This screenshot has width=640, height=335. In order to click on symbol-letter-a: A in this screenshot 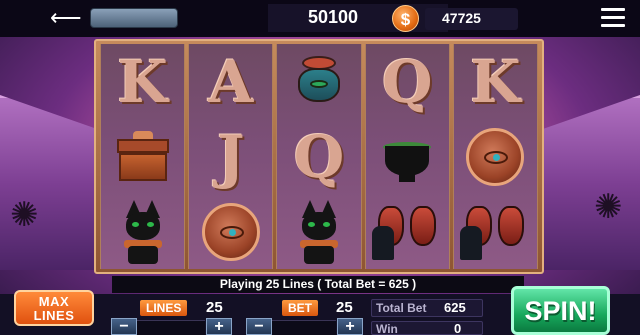, I will do `click(231, 82)`.